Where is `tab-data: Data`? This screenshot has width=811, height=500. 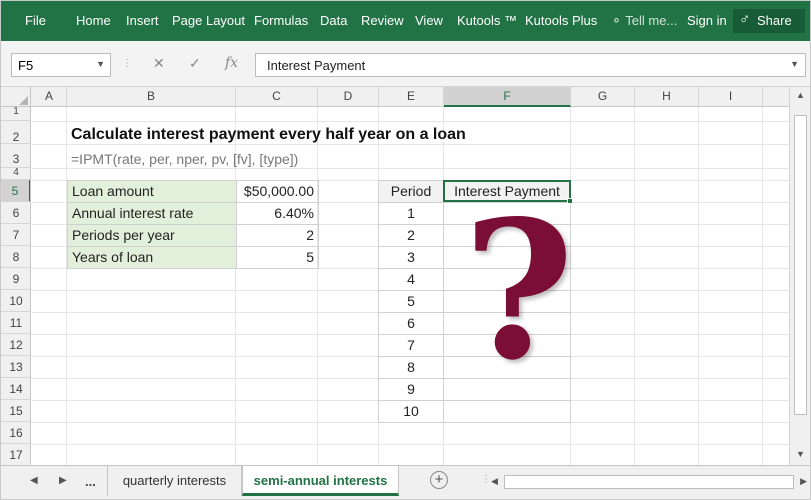
tab-data: Data is located at coordinates (333, 20).